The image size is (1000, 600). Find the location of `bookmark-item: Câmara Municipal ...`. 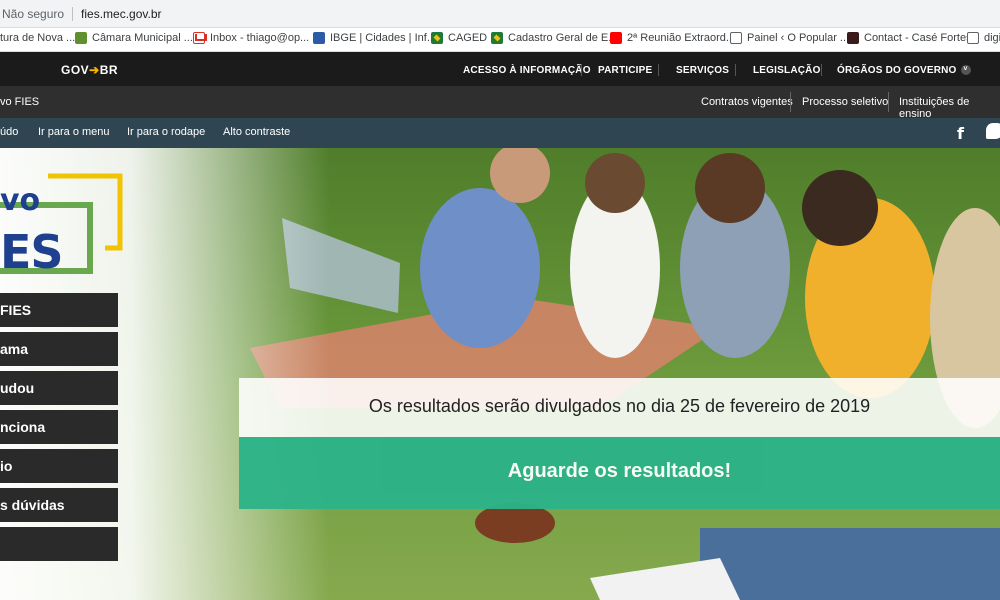

bookmark-item: Câmara Municipal ... is located at coordinates (134, 38).